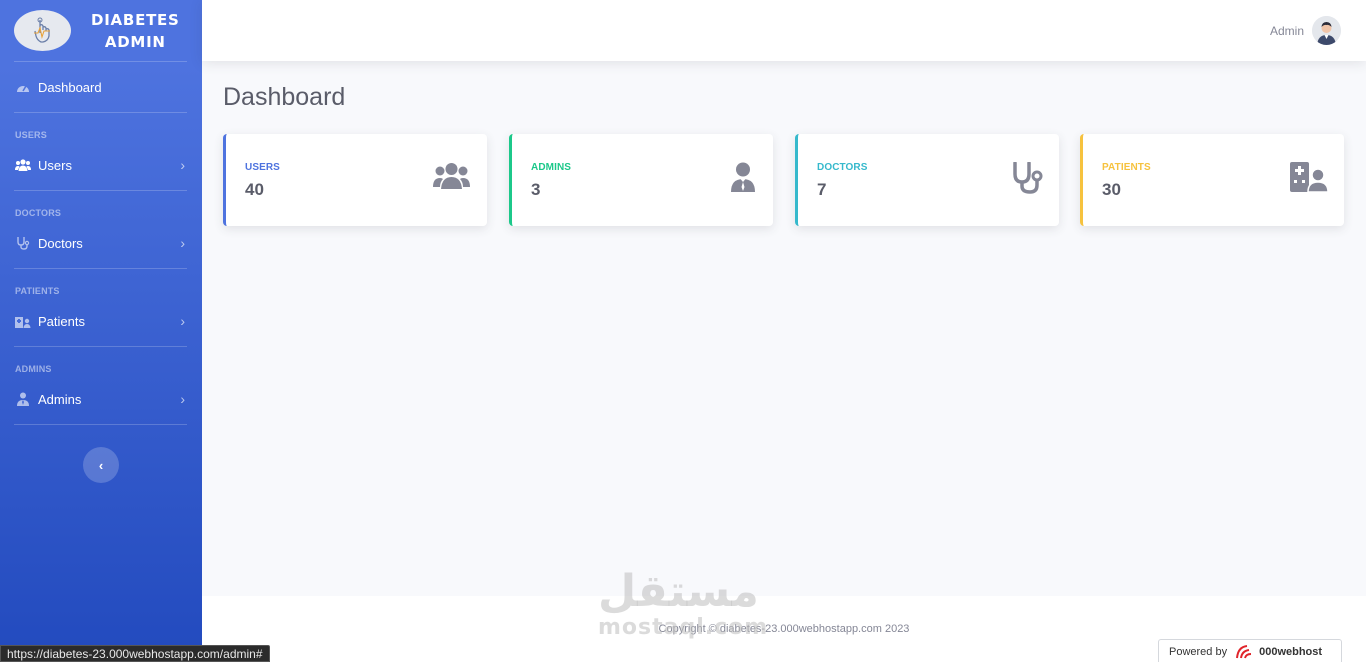  I want to click on watermark-arabic: مستقل, so click(678, 591).